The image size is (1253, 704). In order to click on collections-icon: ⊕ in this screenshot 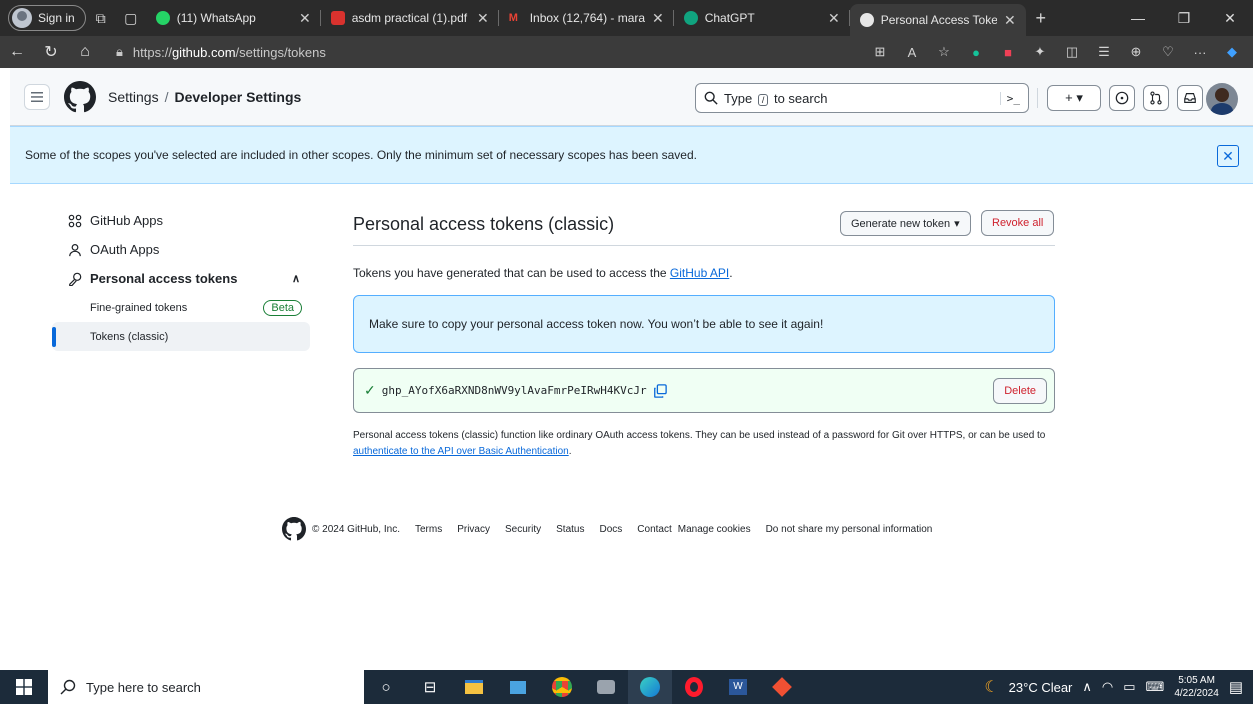, I will do `click(1136, 52)`.